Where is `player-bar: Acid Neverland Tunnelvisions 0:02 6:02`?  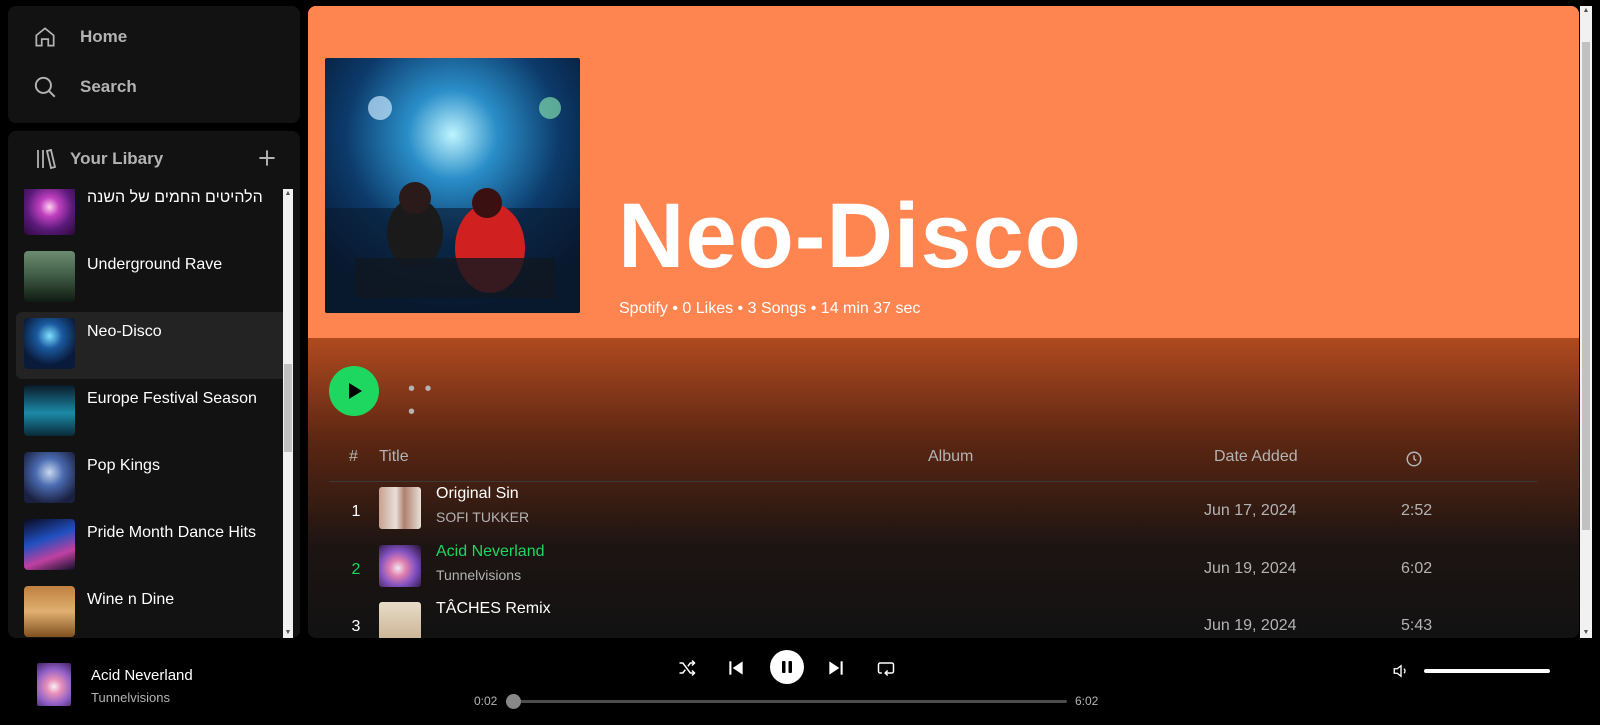
player-bar: Acid Neverland Tunnelvisions 0:02 6:02 is located at coordinates (800, 682).